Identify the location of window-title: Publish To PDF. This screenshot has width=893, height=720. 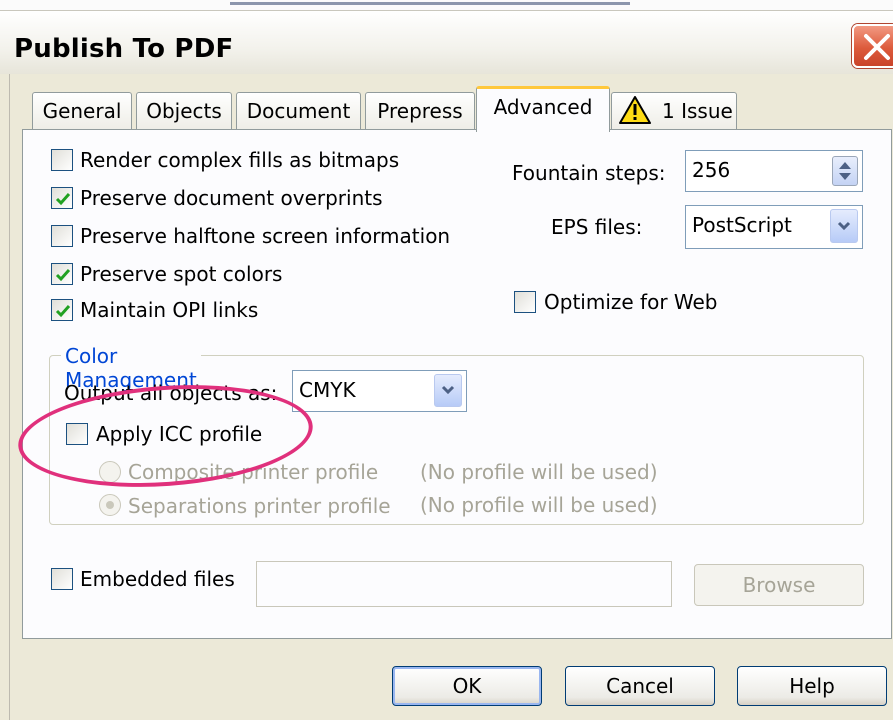
(124, 49).